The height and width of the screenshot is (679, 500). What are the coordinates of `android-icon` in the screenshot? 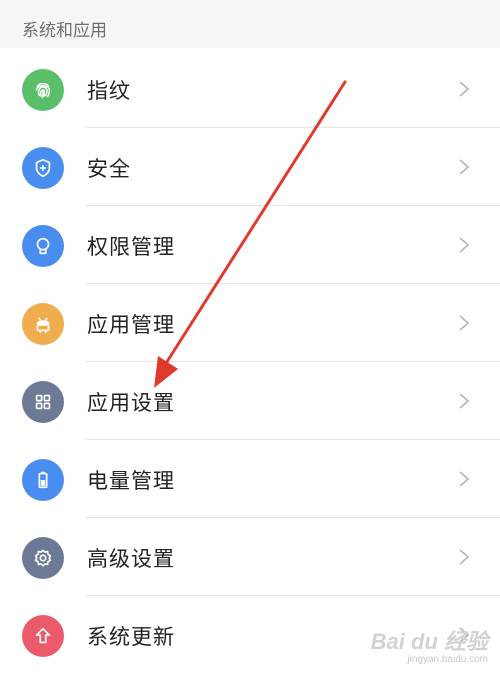 It's located at (43, 324).